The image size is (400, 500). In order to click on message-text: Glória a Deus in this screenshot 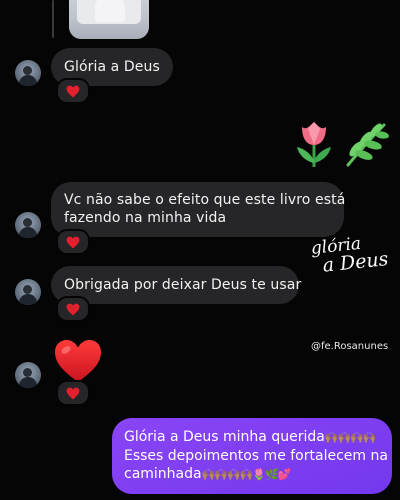, I will do `click(112, 67)`.